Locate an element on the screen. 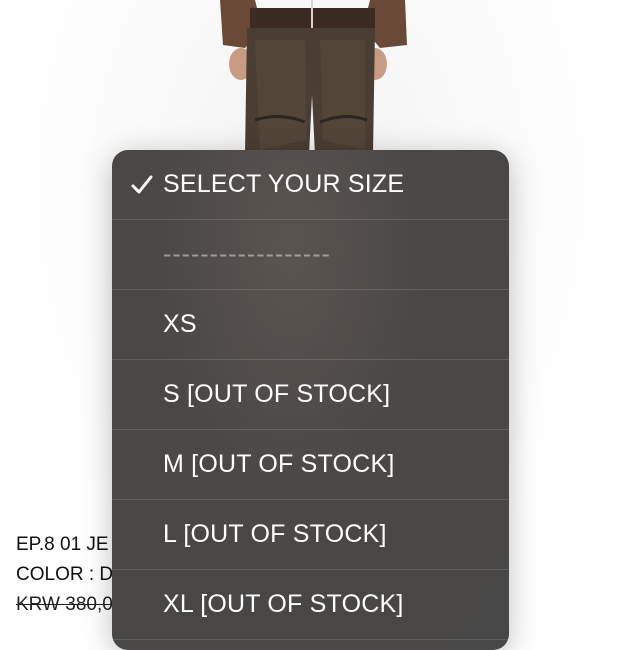 The width and height of the screenshot is (620, 650). size-option-l: L [OUT OF STOCK] is located at coordinates (310, 535).